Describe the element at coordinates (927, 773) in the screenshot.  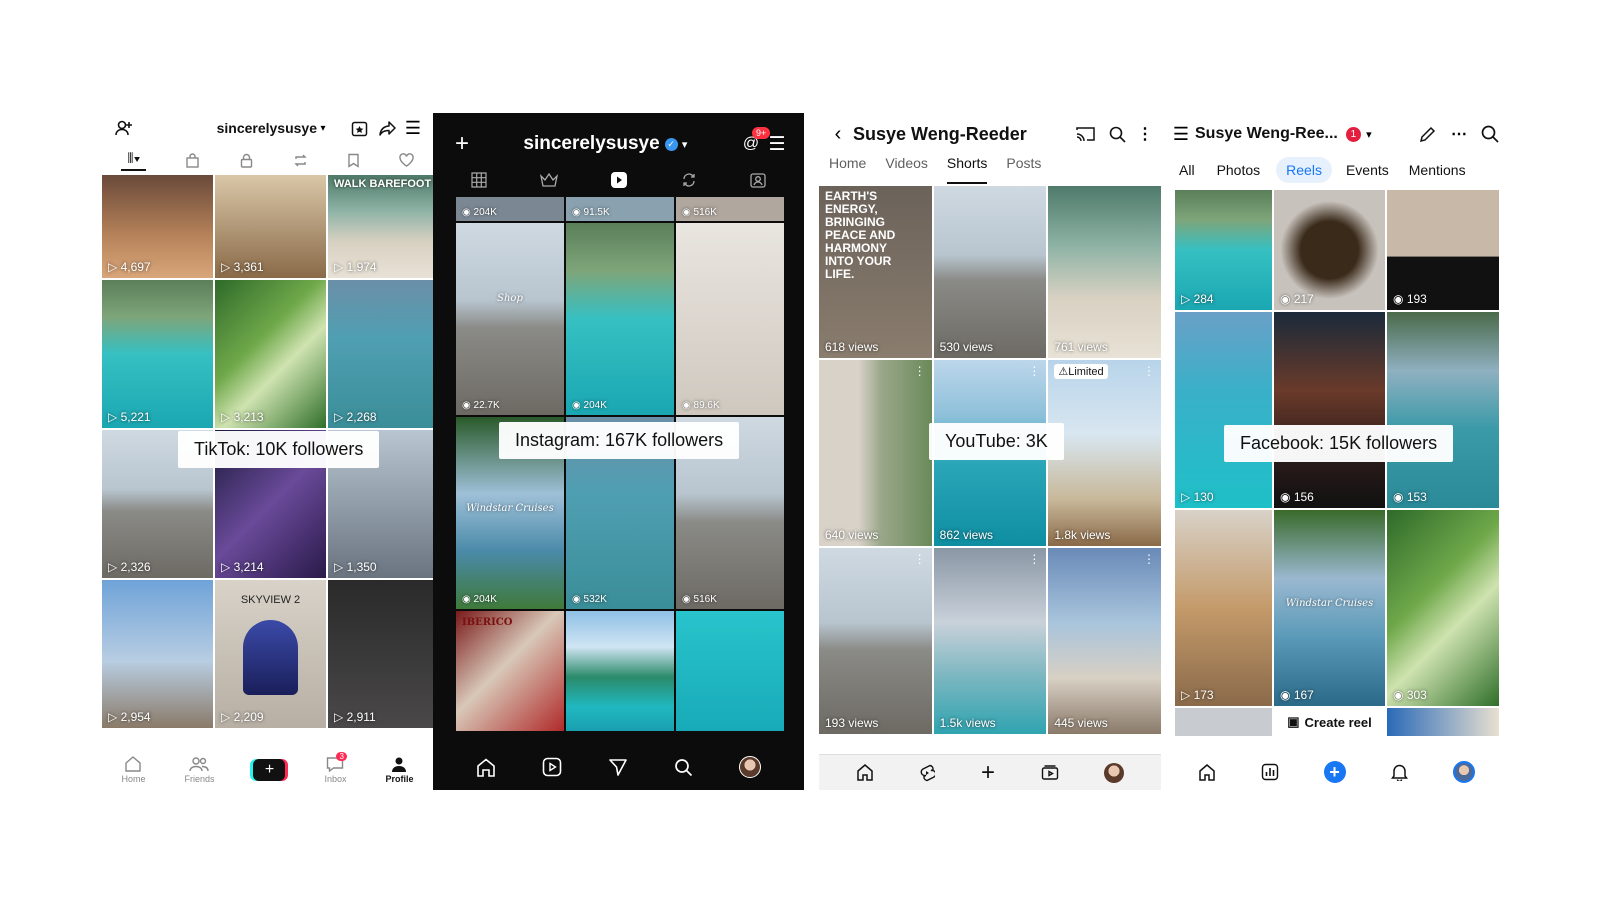
I see `shorts-icon` at that location.